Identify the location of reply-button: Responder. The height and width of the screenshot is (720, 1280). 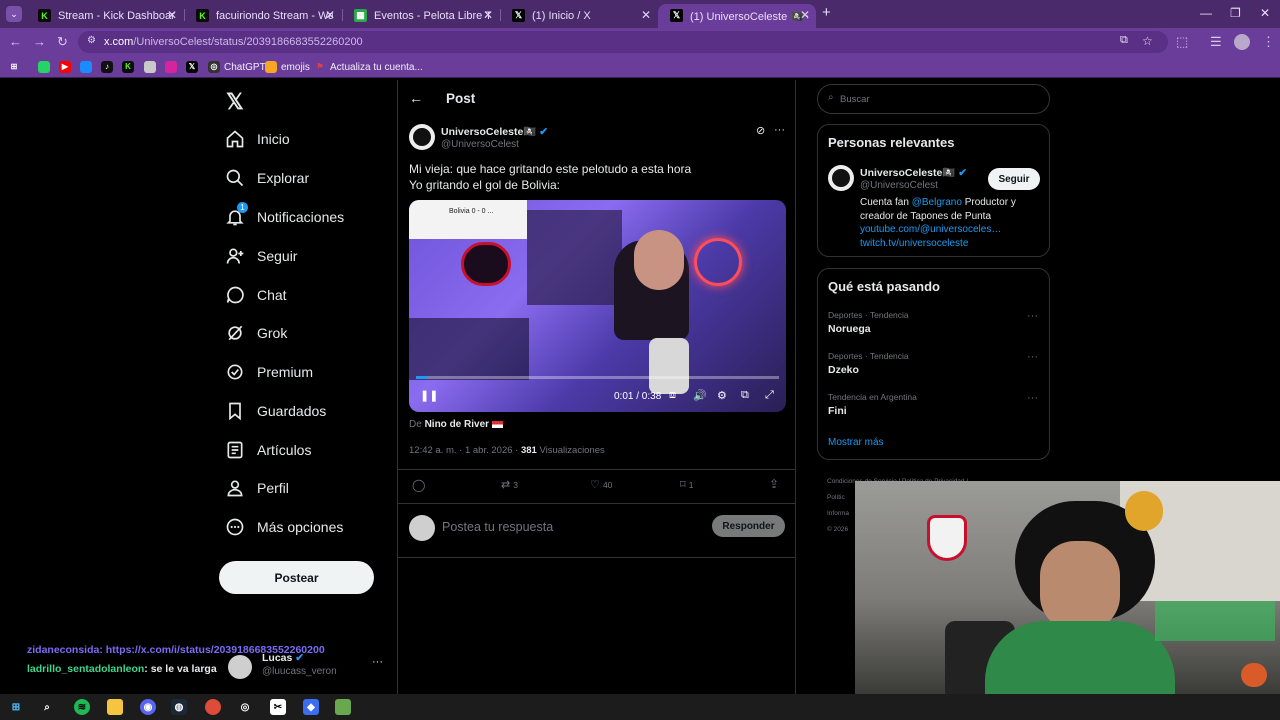
(748, 526).